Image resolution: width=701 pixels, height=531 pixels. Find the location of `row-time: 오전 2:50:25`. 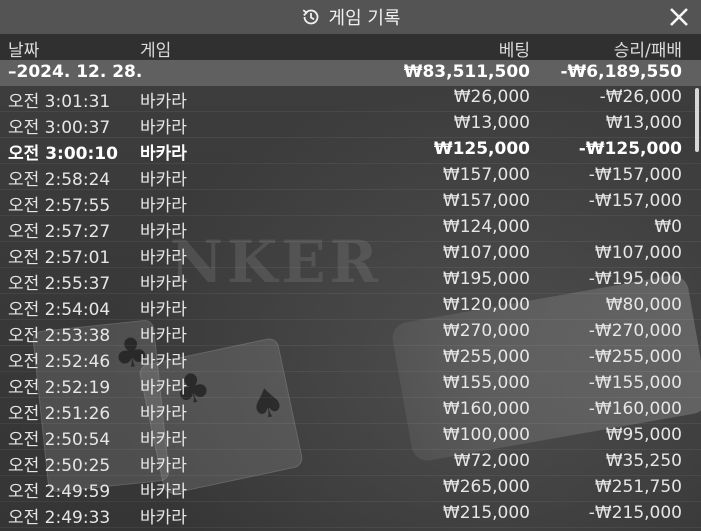

row-time: 오전 2:50:25 is located at coordinates (59, 466).